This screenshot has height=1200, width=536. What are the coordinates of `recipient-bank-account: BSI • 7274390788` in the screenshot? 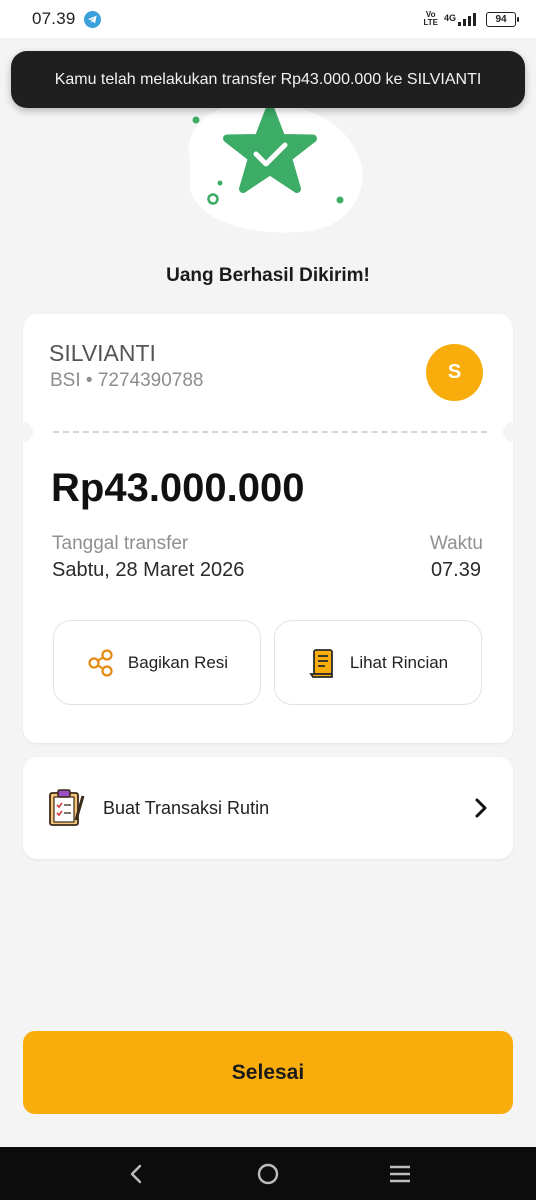 It's located at (127, 380).